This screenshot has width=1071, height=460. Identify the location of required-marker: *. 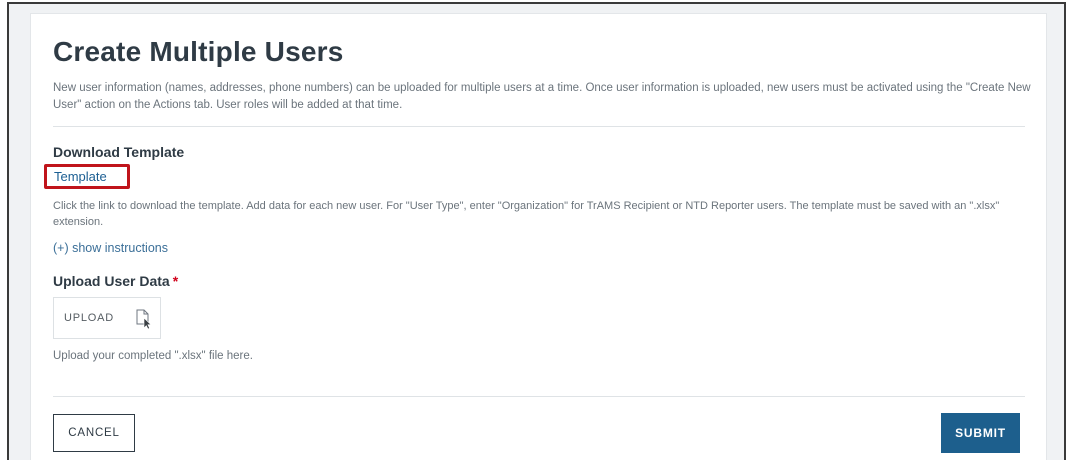
(175, 281).